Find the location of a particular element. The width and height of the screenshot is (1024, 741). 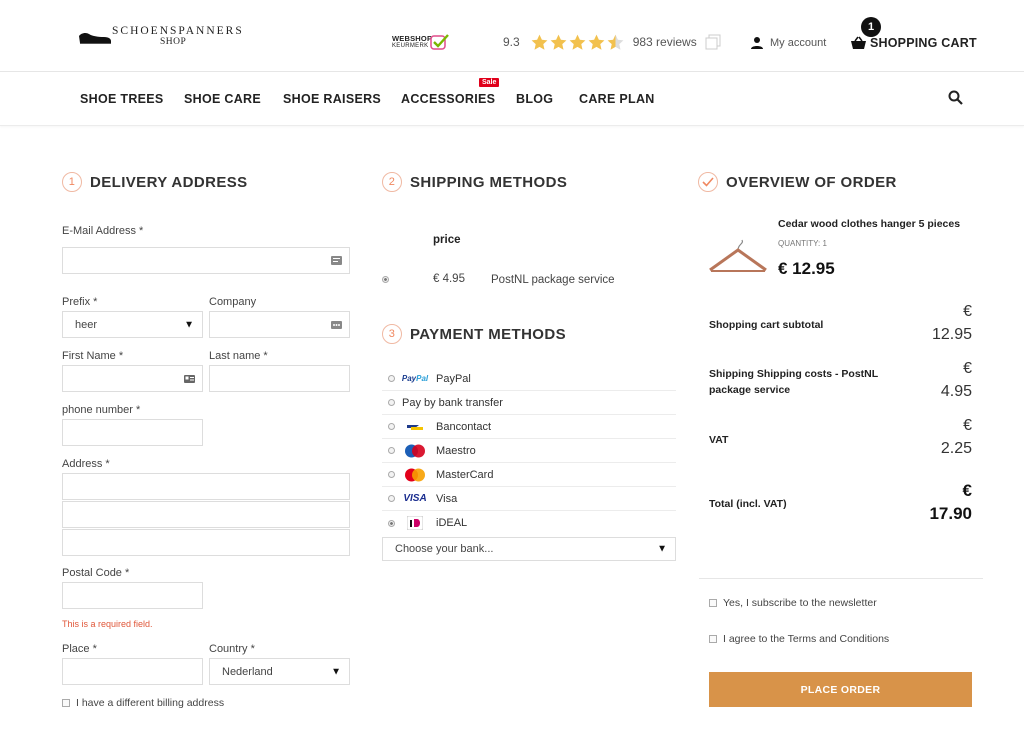

company-label: Company is located at coordinates (233, 302).